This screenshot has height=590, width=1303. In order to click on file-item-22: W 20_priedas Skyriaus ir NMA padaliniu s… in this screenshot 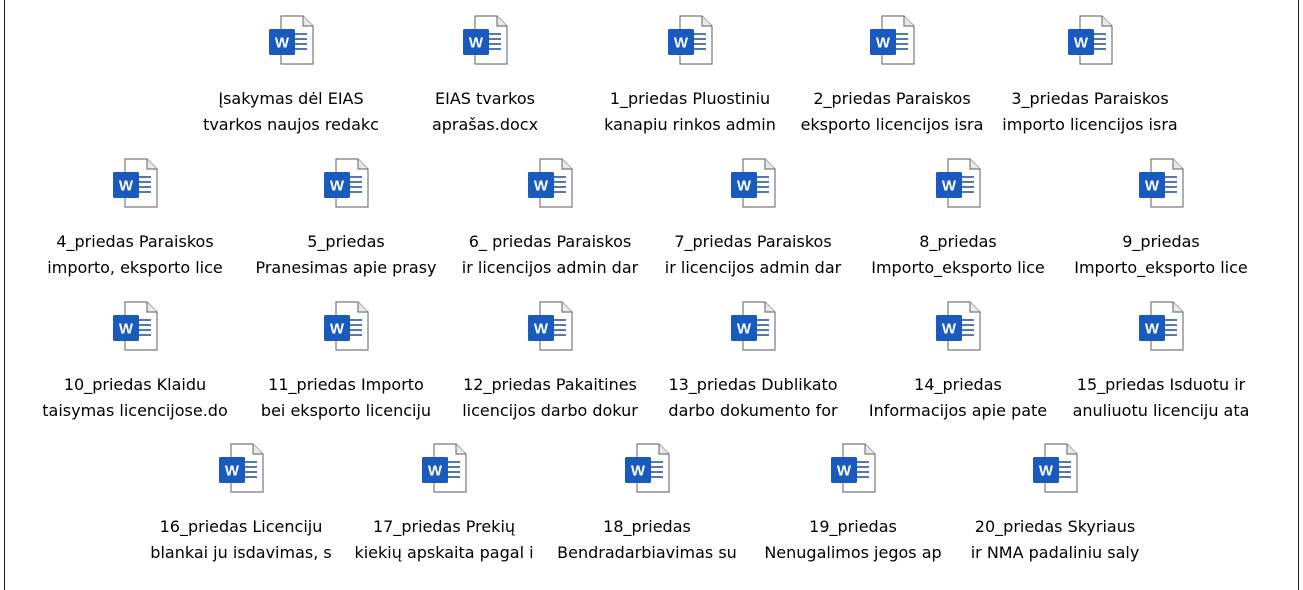, I will do `click(1055, 505)`.